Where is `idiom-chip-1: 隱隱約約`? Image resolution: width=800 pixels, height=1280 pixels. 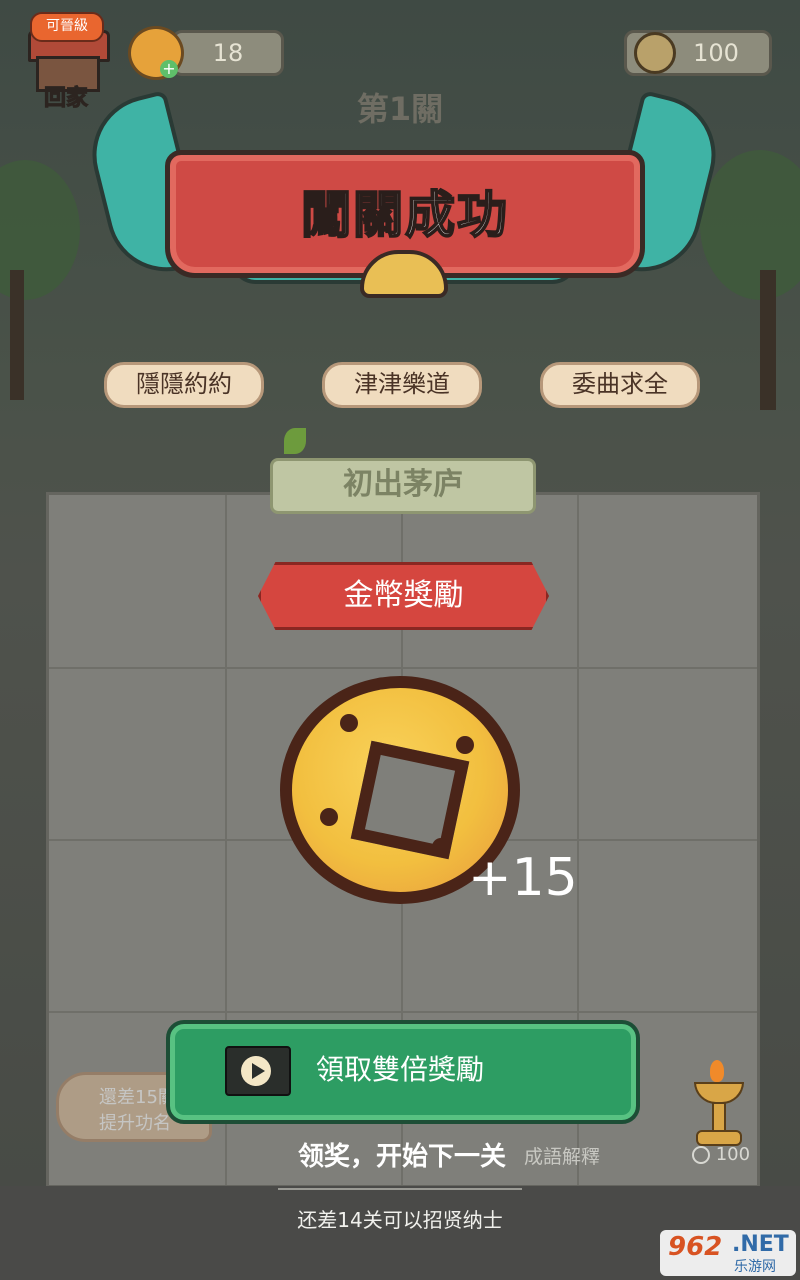
idiom-chip-1: 隱隱約約 is located at coordinates (184, 385).